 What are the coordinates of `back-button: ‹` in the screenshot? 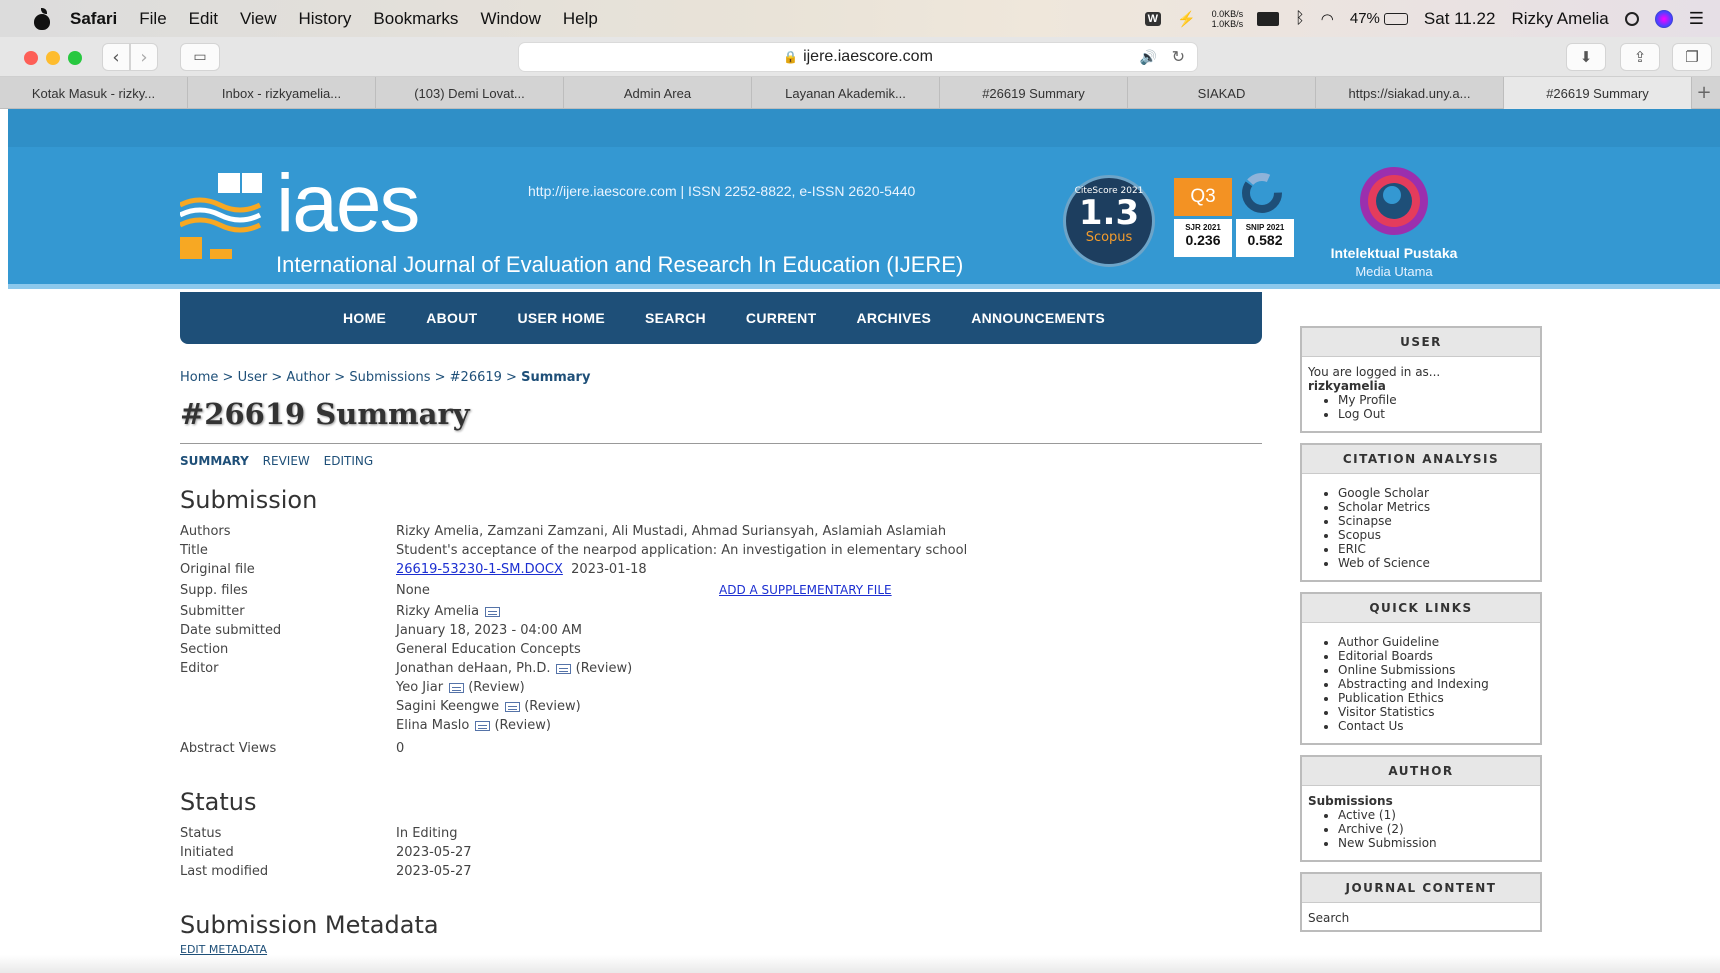 It's located at (116, 57).